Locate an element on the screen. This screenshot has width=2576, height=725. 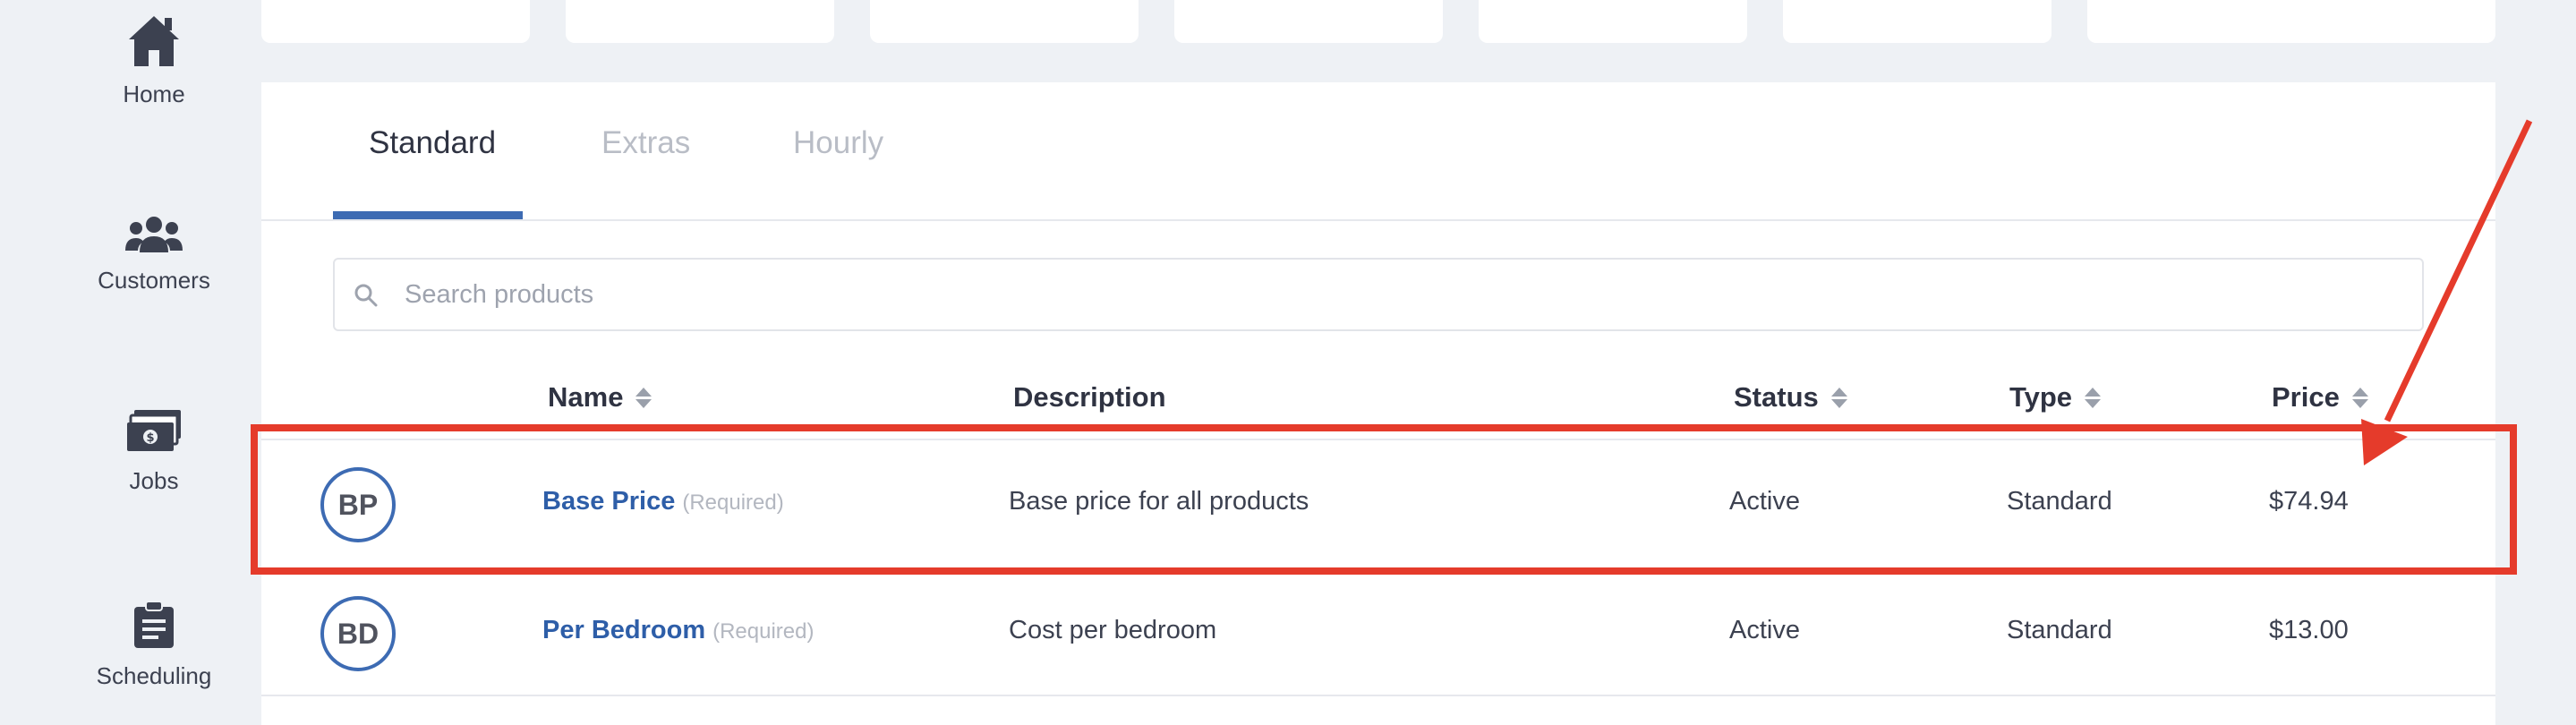
product-name-link: Per Bedroom is located at coordinates (623, 630).